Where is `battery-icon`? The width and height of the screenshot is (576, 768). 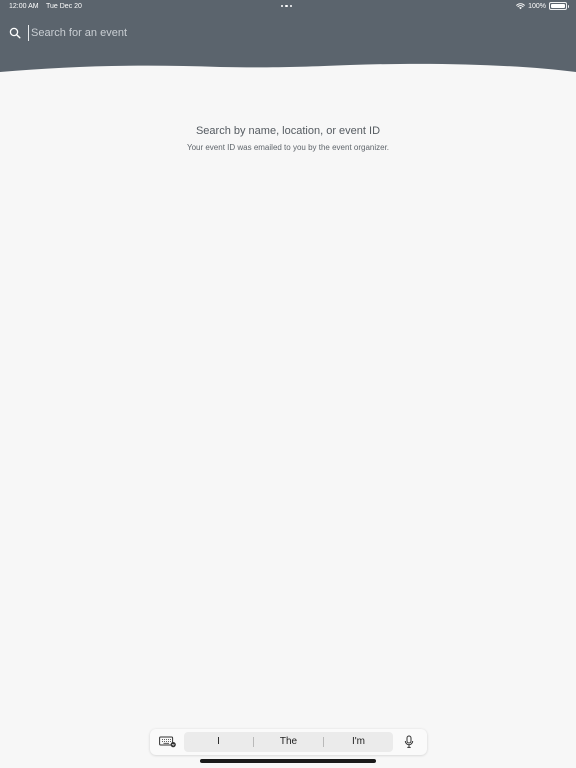 battery-icon is located at coordinates (559, 6).